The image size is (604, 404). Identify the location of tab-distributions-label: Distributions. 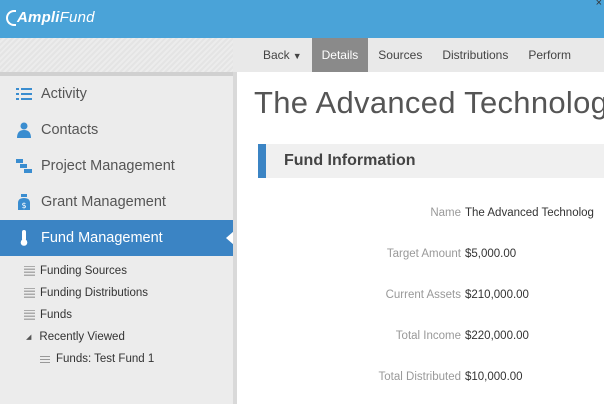
(475, 55).